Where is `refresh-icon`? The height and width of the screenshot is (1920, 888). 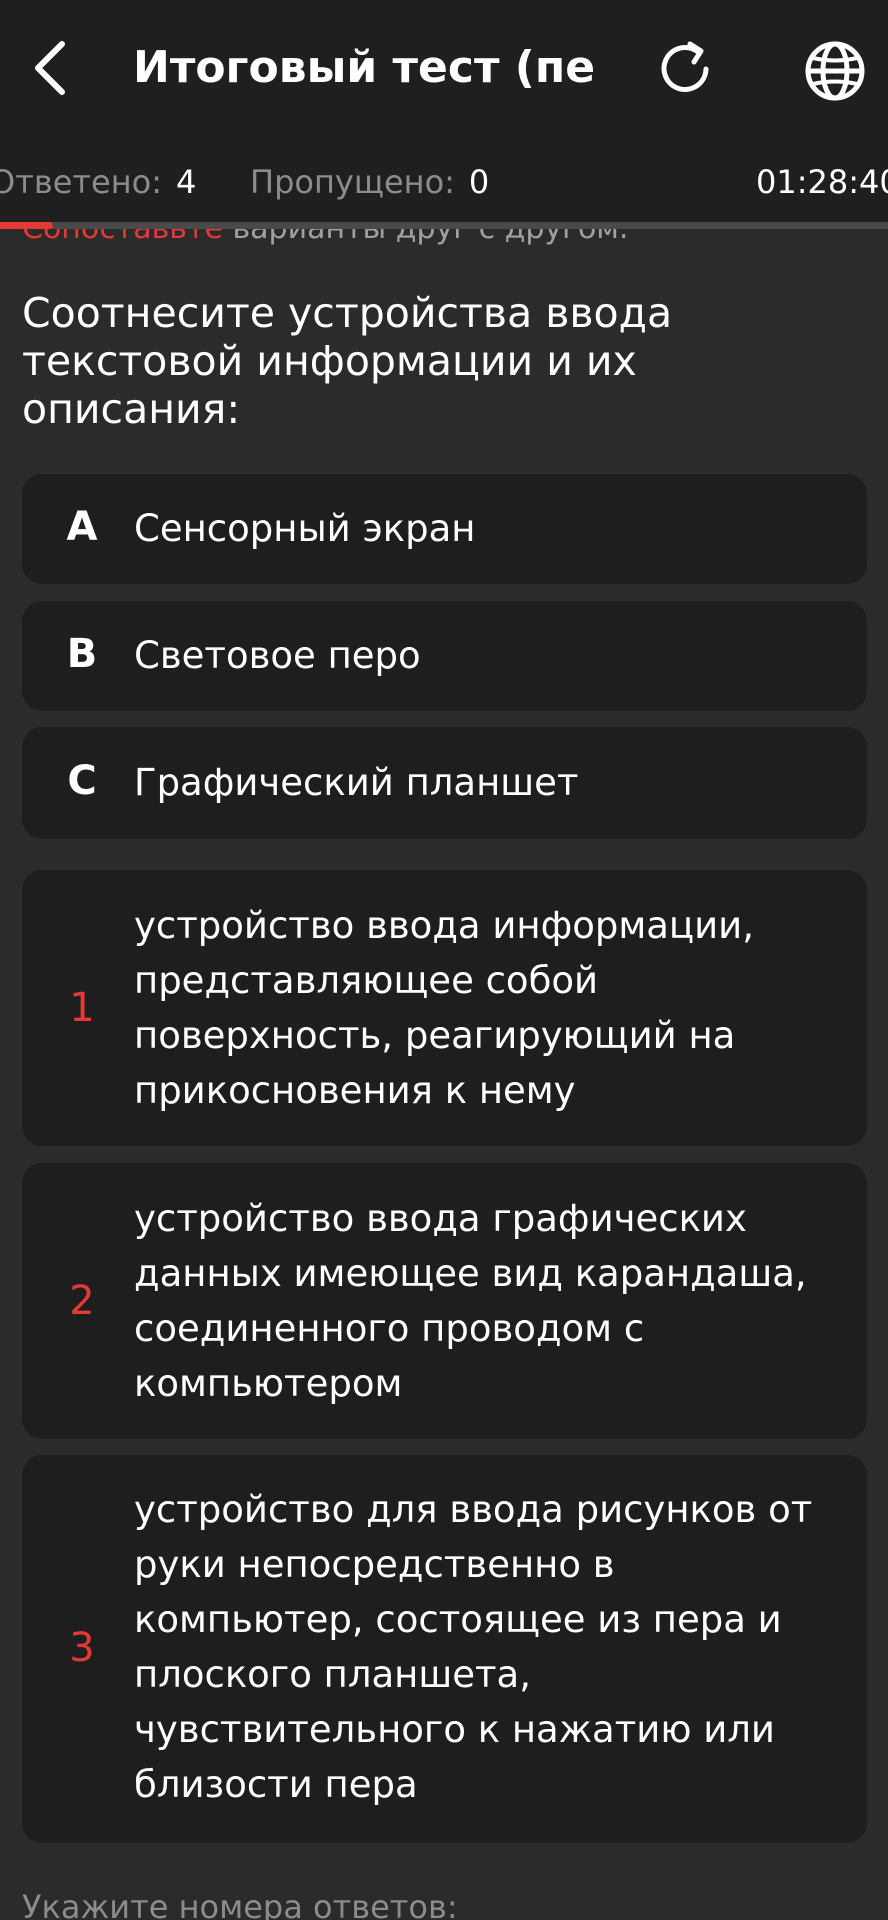 refresh-icon is located at coordinates (685, 66).